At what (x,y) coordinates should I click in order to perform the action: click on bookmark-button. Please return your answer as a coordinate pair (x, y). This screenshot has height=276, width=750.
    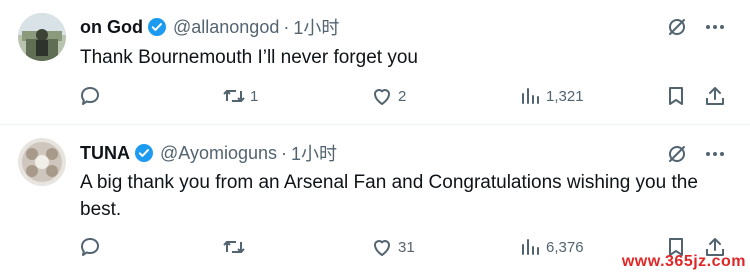
    Looking at the image, I should click on (676, 96).